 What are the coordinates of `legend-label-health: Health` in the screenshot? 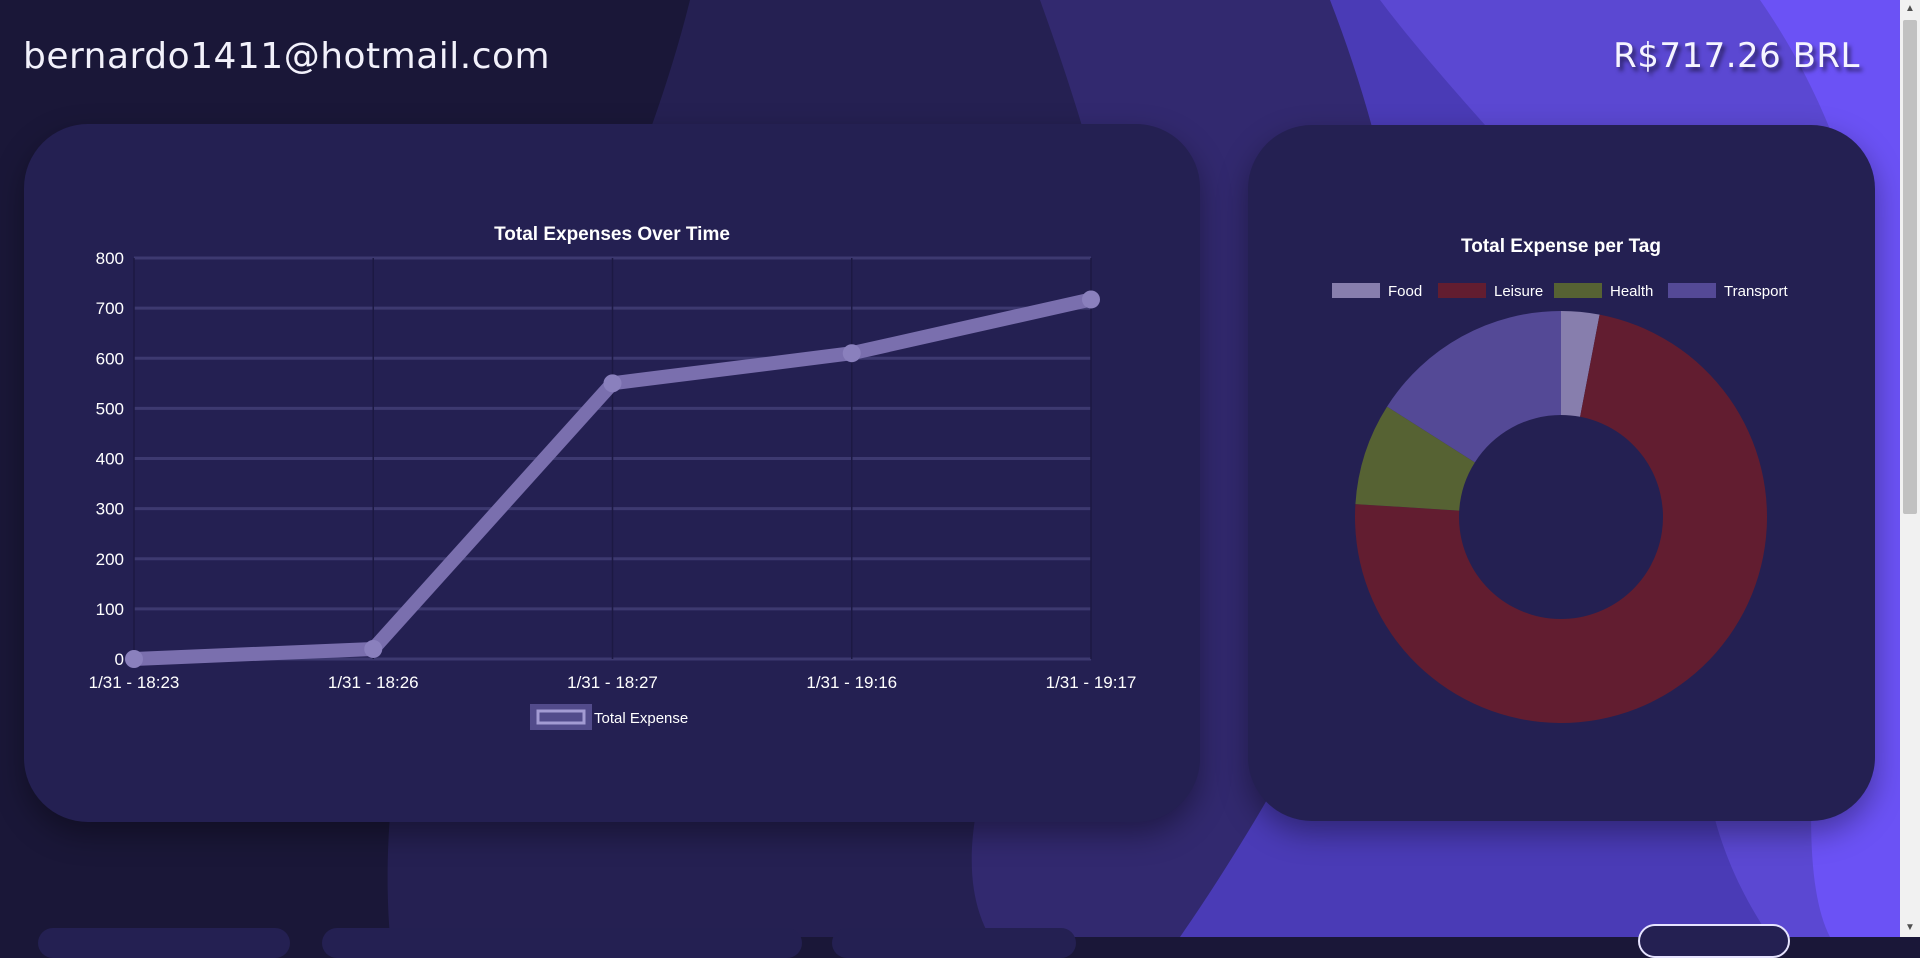 It's located at (1631, 291).